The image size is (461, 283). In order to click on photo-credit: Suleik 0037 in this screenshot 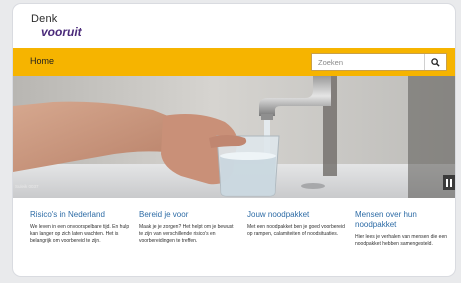, I will do `click(27, 186)`.